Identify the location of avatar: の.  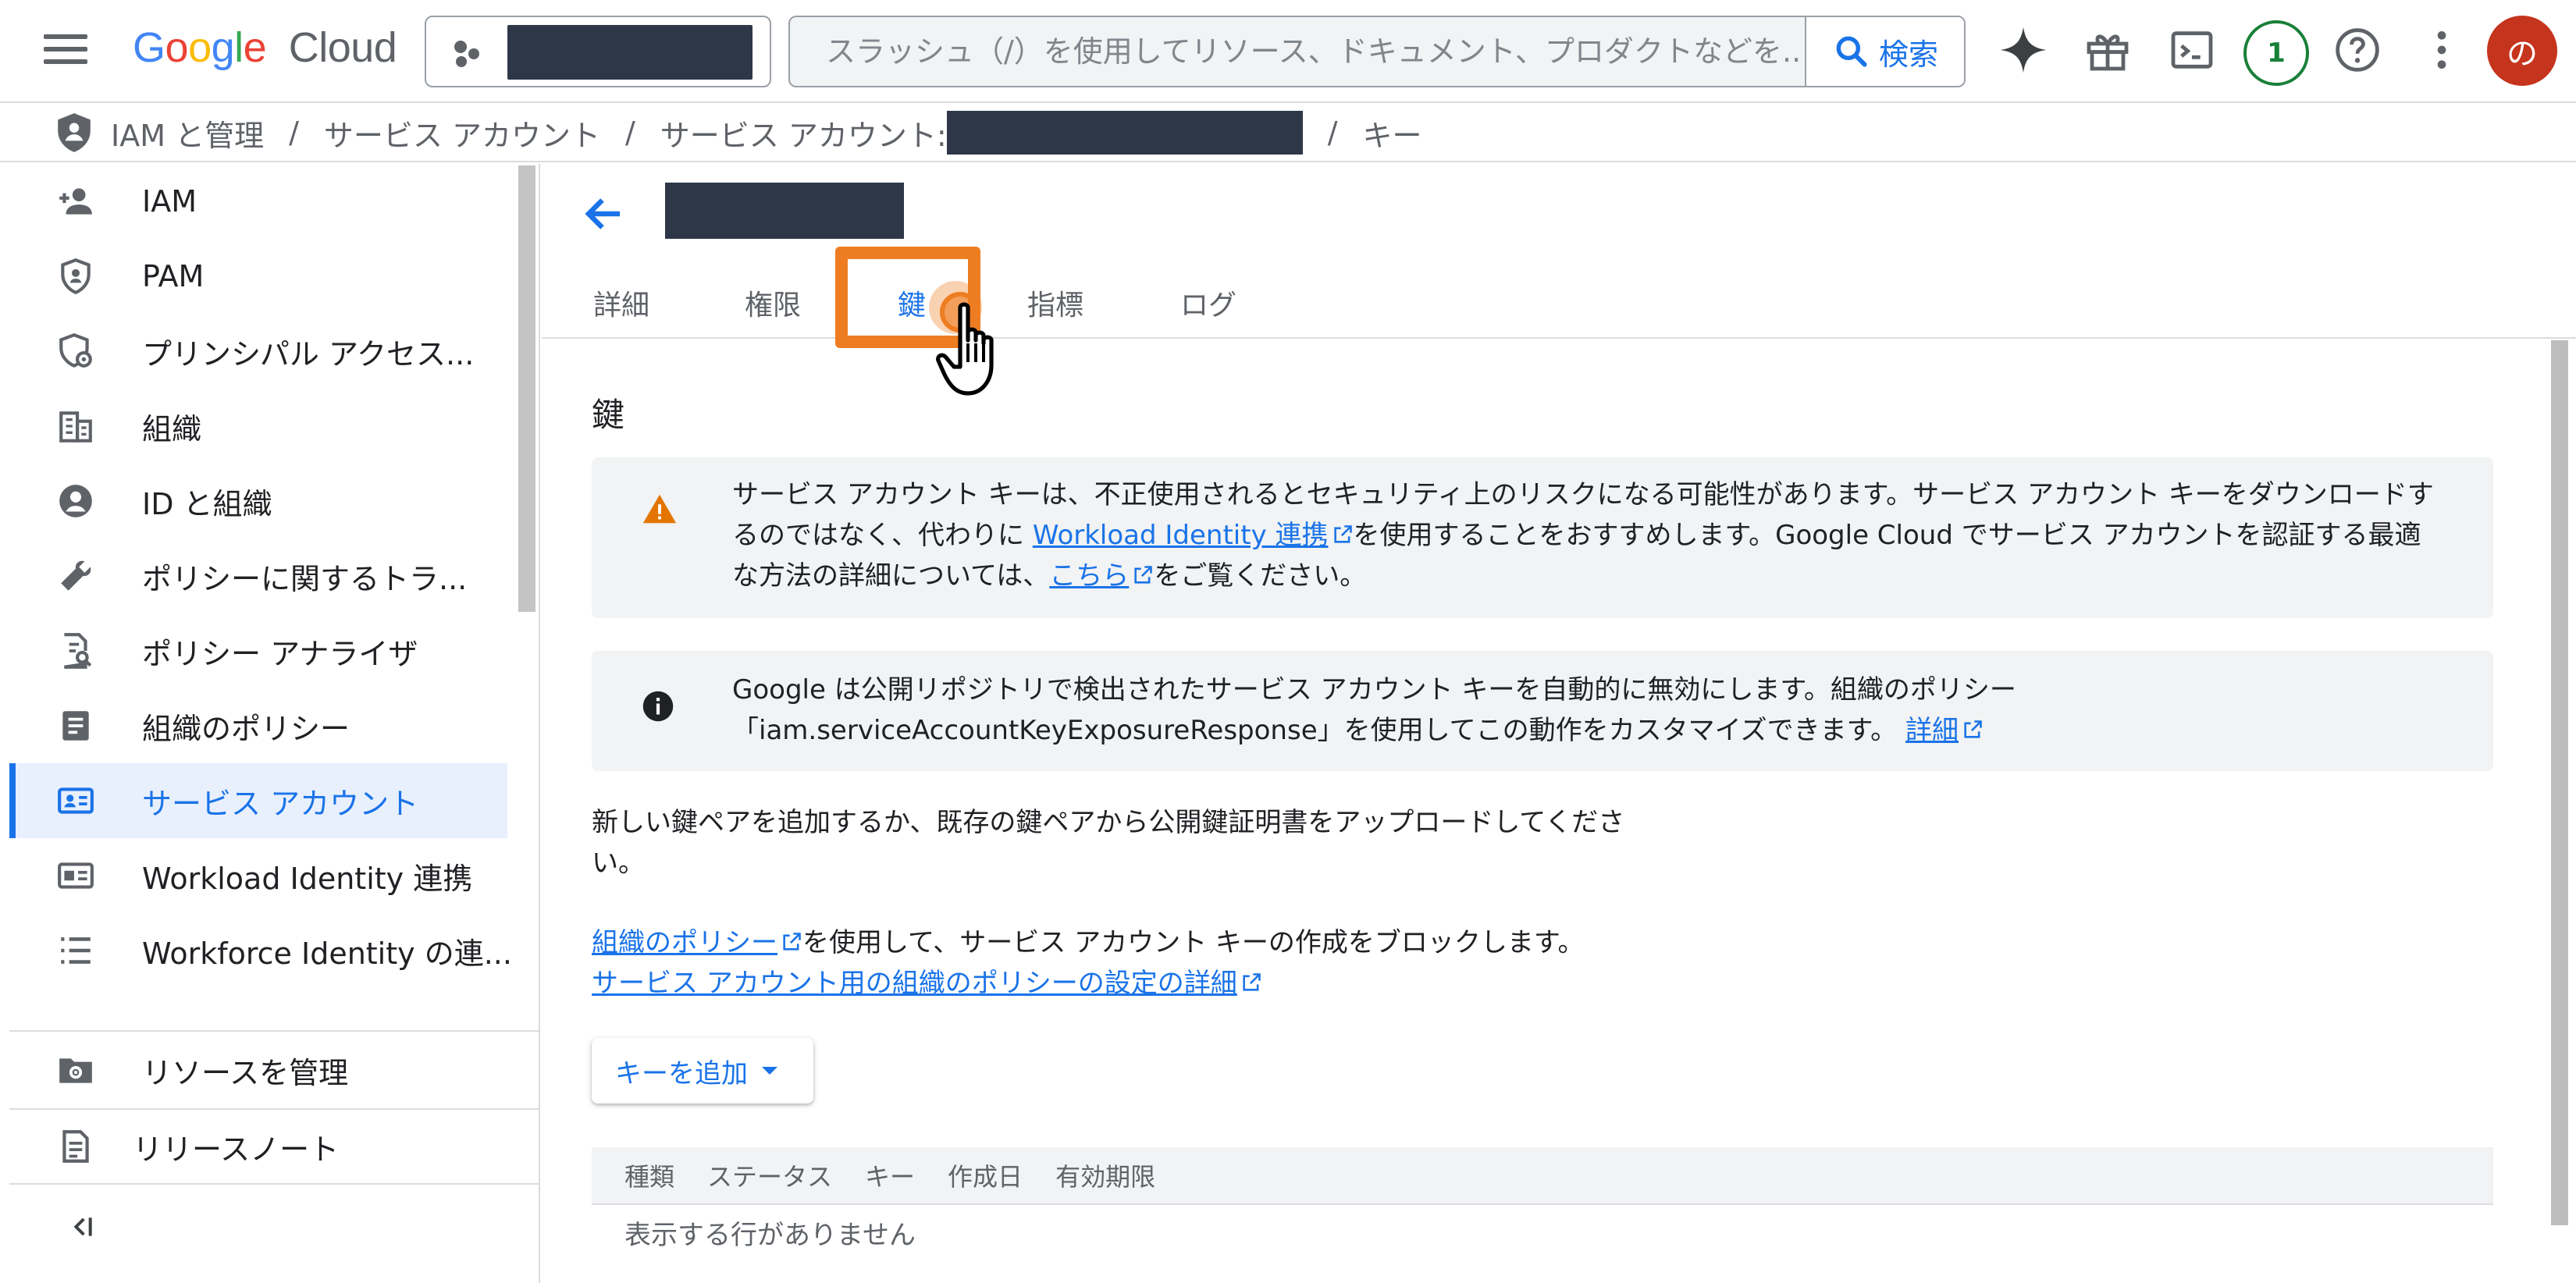
(2522, 51).